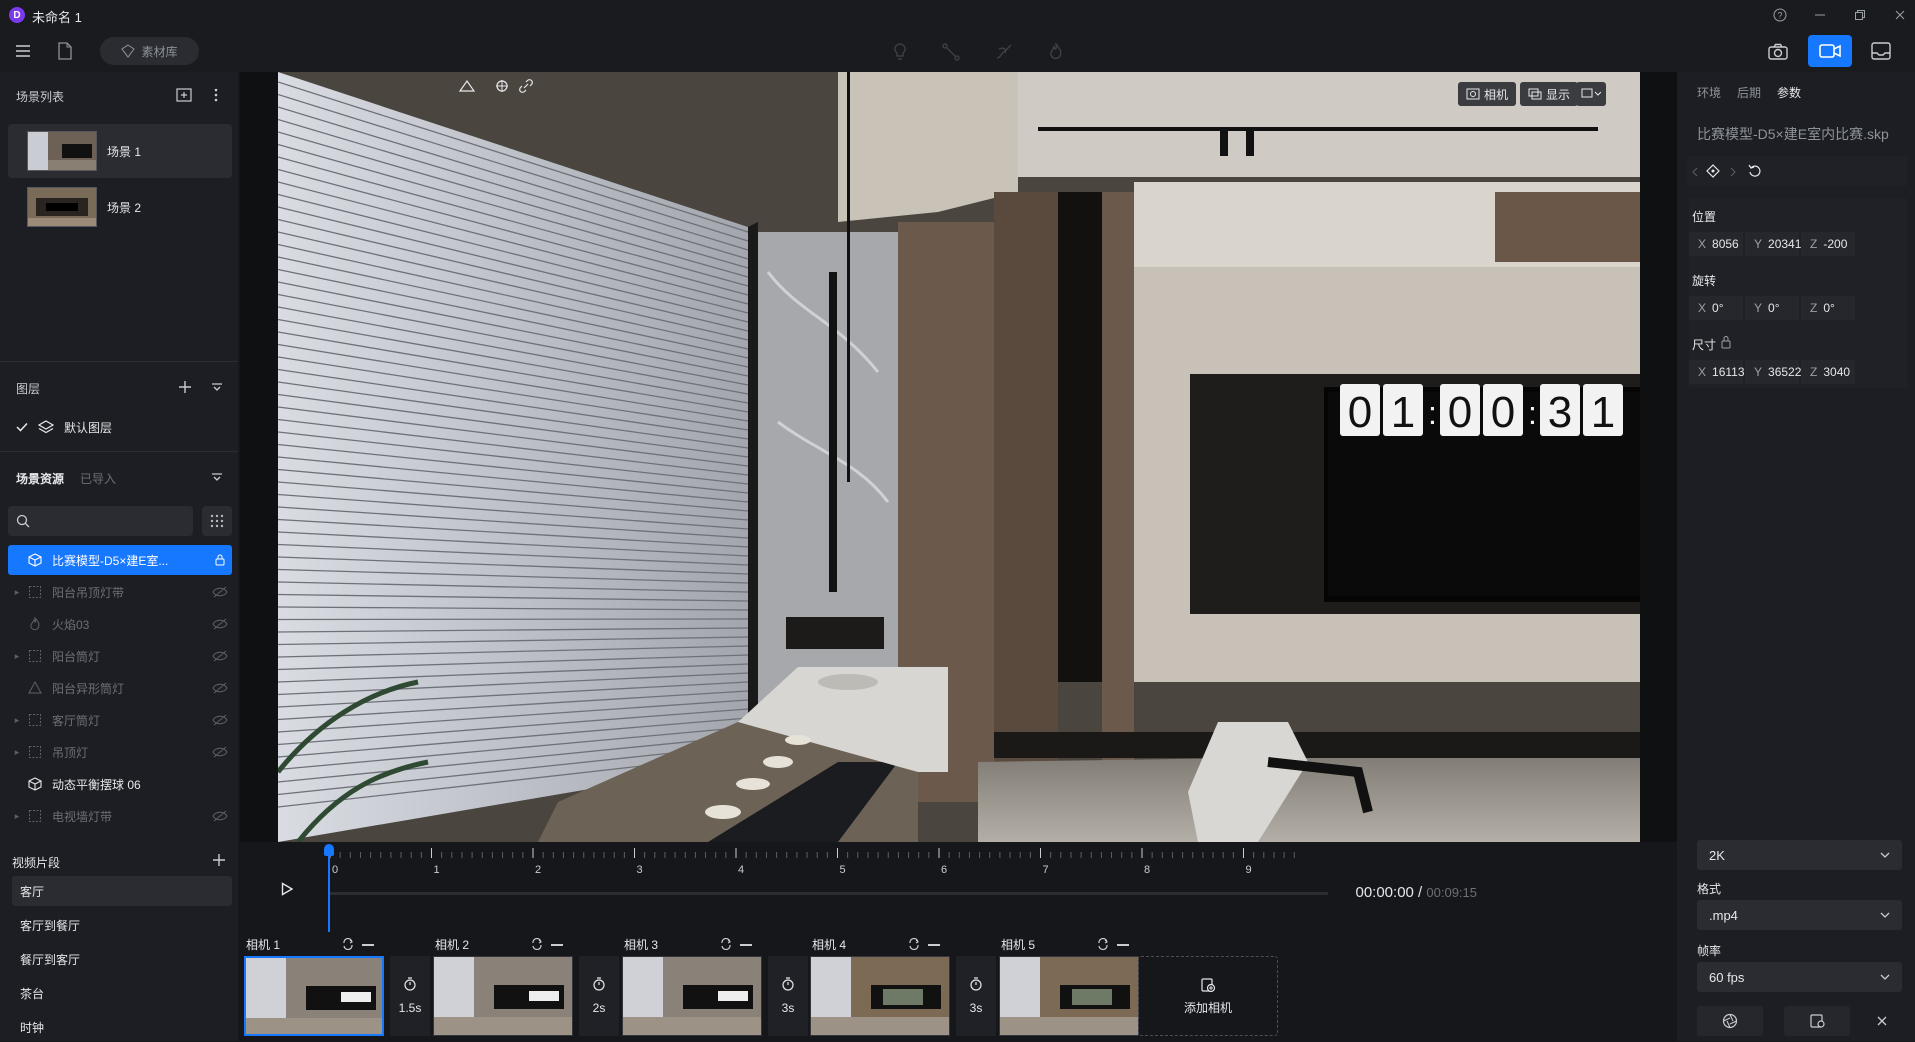  Describe the element at coordinates (217, 477) in the screenshot. I see `resources-filter-icon` at that location.